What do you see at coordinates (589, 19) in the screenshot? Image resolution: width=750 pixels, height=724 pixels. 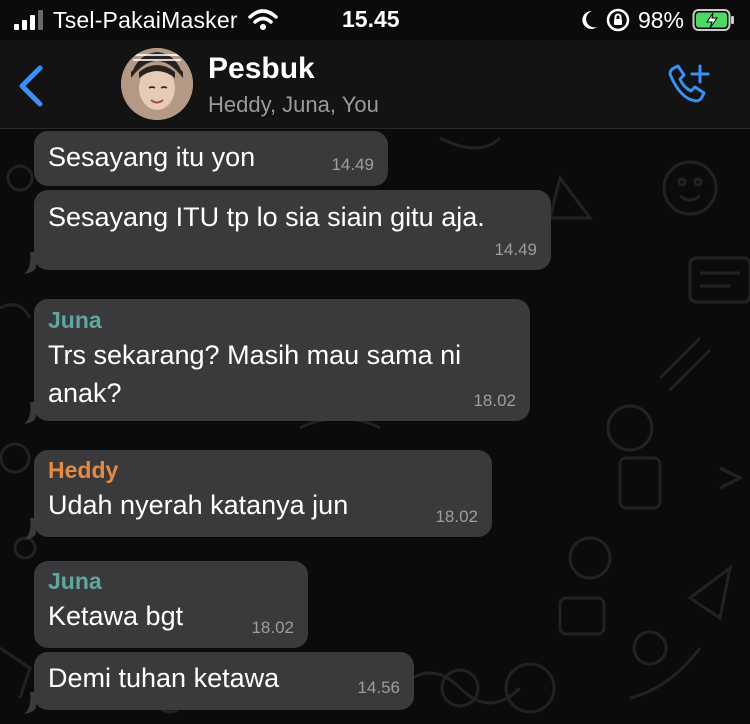 I see `moon-icon` at bounding box center [589, 19].